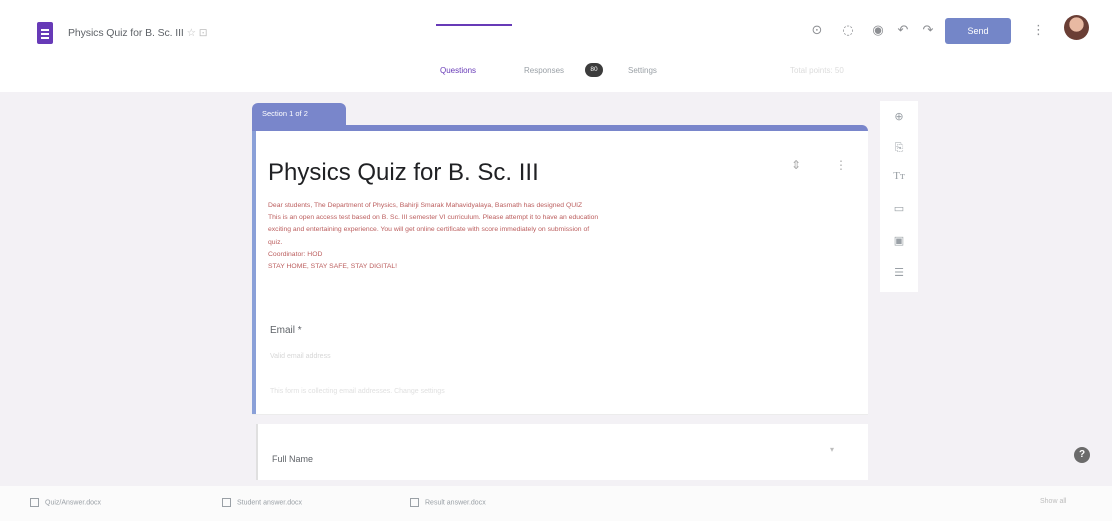  Describe the element at coordinates (73, 503) in the screenshot. I see `download-item-label: Quiz/Answer.docx` at that location.